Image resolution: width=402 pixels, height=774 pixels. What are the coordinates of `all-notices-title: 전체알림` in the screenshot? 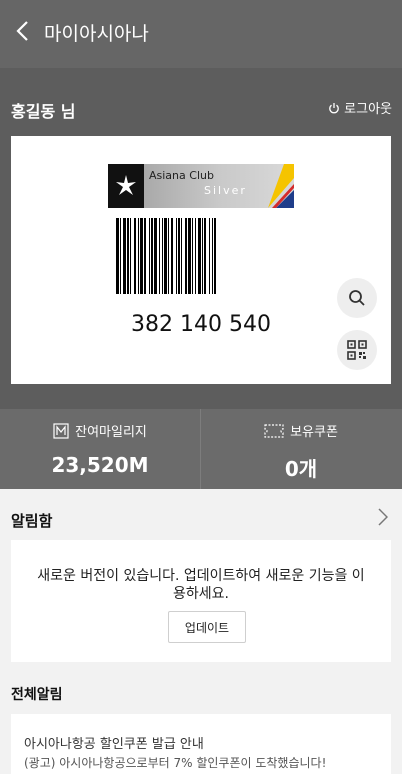 It's located at (37, 695).